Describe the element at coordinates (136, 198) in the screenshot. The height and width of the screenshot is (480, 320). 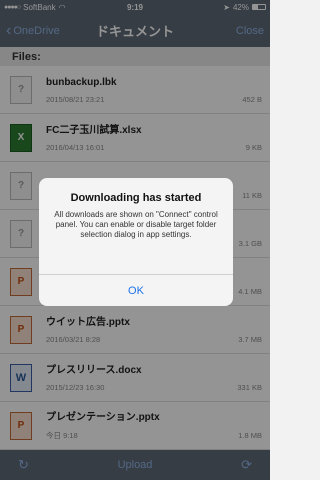
I see `alert-title: Downloading has started` at that location.